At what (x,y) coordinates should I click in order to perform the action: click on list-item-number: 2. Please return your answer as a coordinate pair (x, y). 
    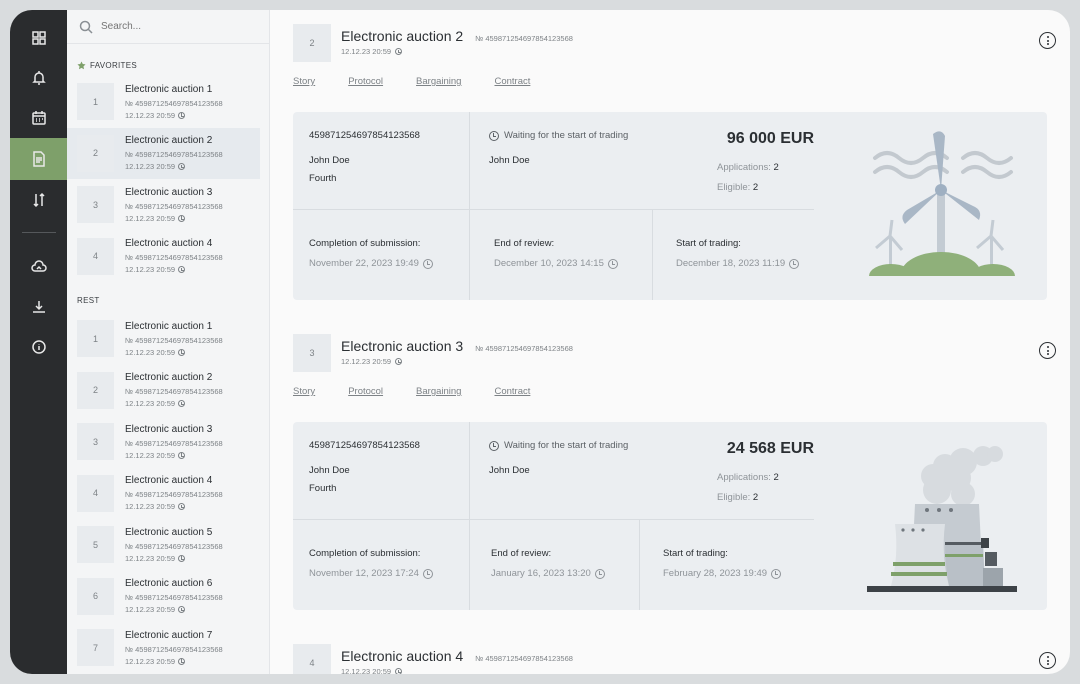
    Looking at the image, I should click on (95, 153).